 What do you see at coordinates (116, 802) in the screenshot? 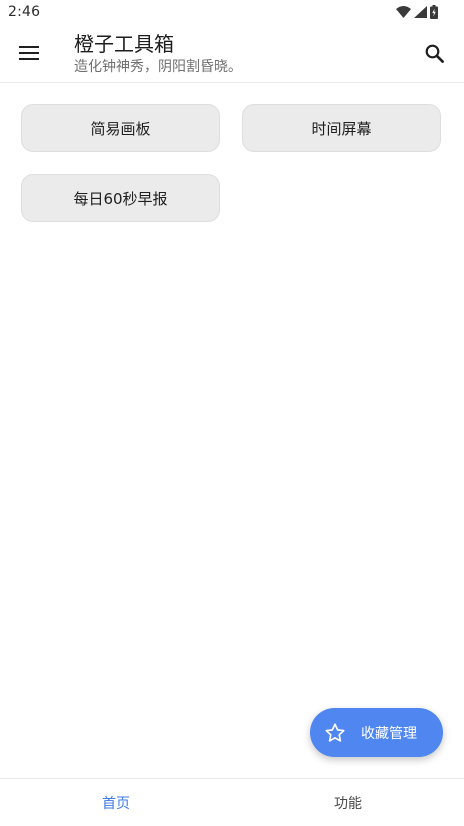
I see `nav-item-home: 首页` at bounding box center [116, 802].